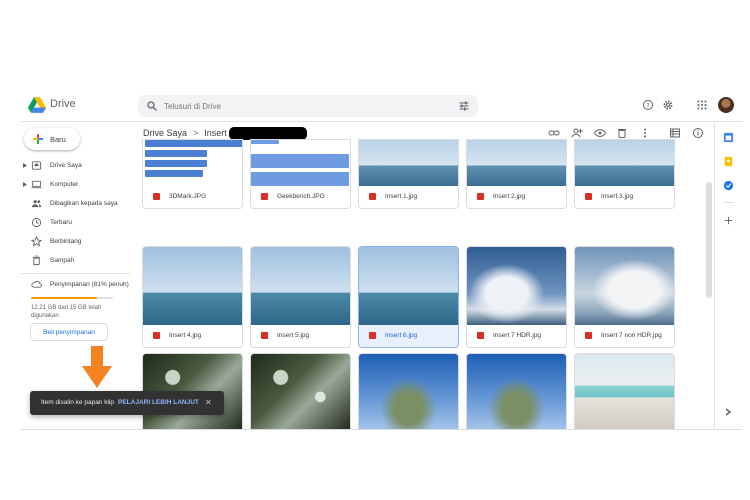 The width and height of the screenshot is (750, 500). I want to click on file-tile: Insert 1.jpg, so click(408, 174).